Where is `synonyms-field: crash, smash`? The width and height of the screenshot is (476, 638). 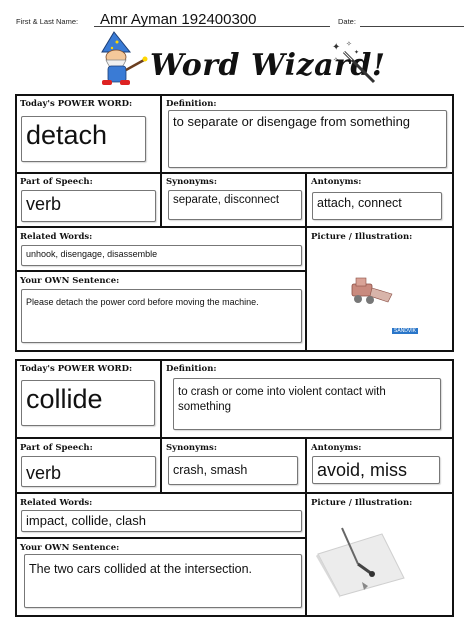
synonyms-field: crash, smash is located at coordinates (233, 470).